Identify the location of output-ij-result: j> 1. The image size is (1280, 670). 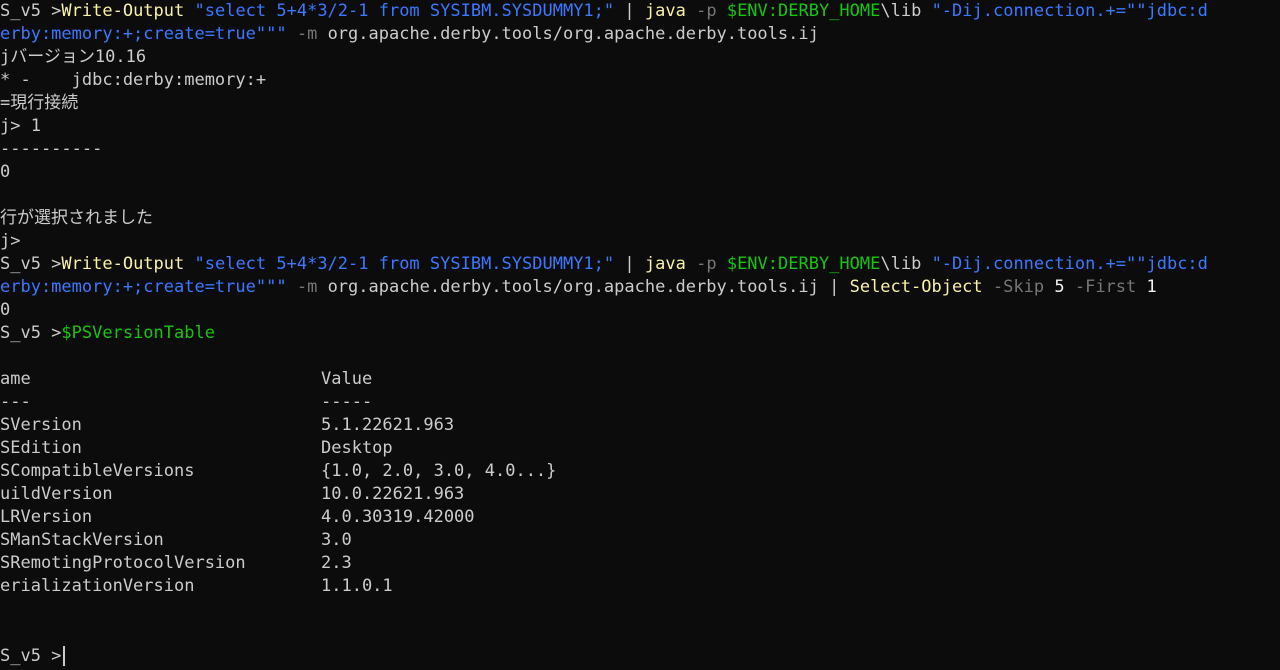
(20, 126).